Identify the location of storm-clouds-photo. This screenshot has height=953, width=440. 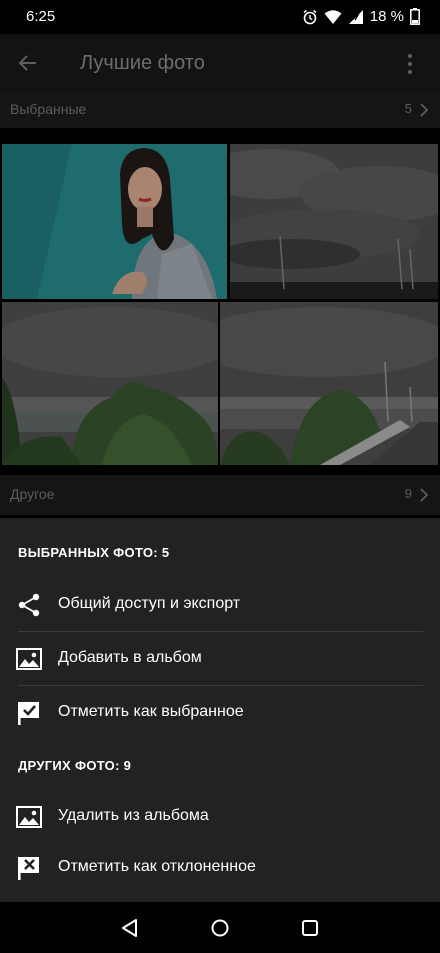
(334, 221).